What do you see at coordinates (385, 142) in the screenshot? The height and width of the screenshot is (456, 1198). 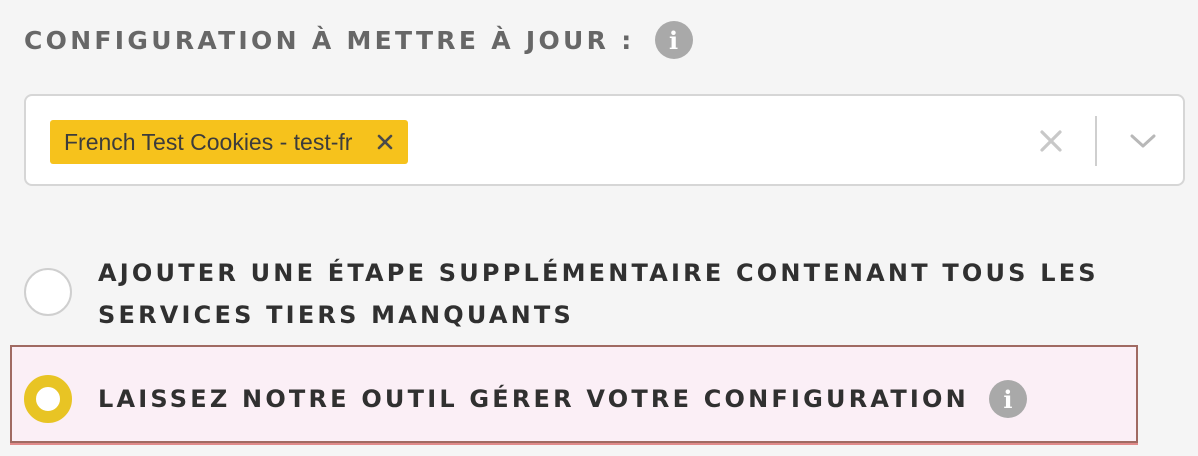 I see `chip-remove-icon` at bounding box center [385, 142].